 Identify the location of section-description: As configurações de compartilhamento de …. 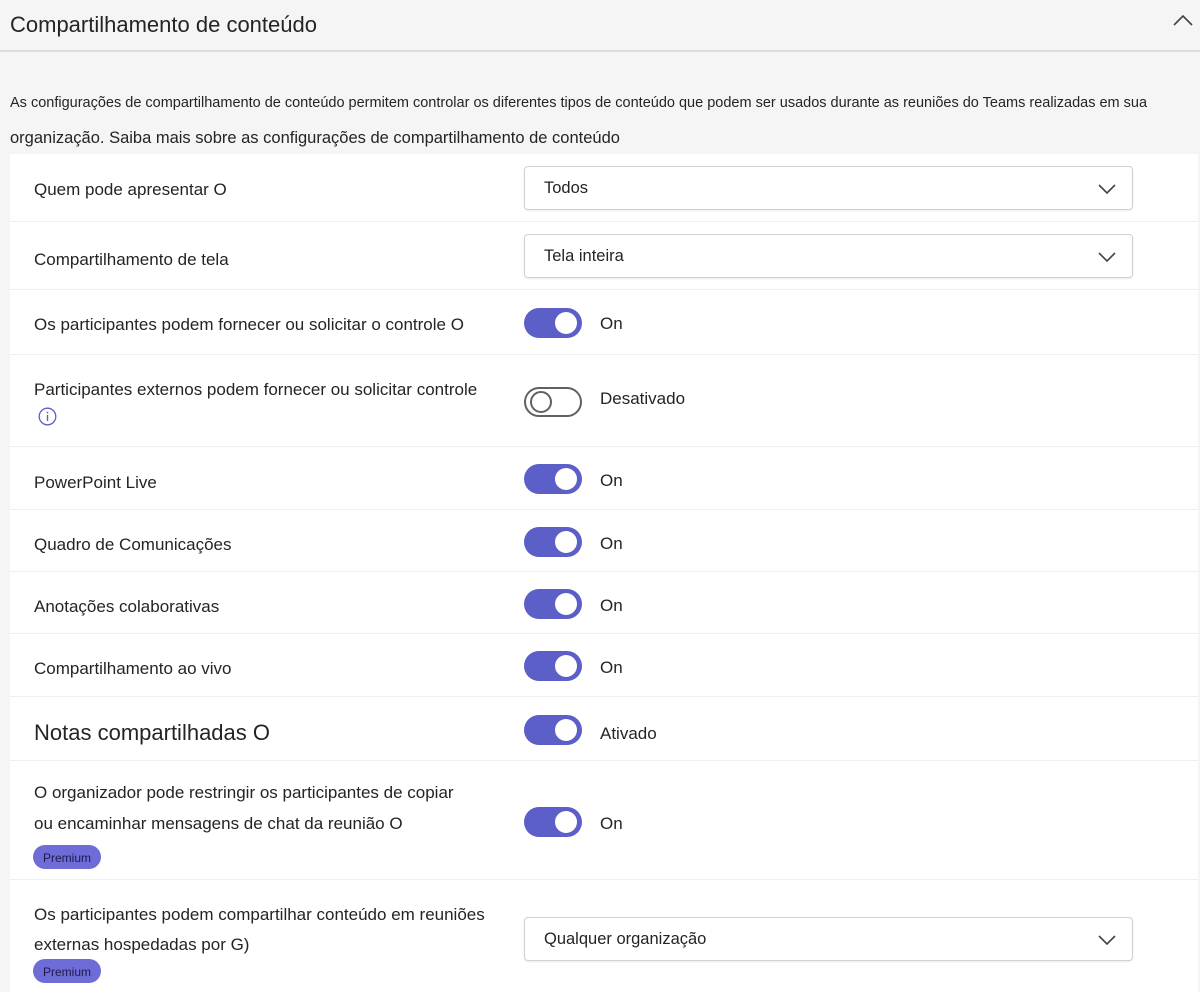
(602, 121).